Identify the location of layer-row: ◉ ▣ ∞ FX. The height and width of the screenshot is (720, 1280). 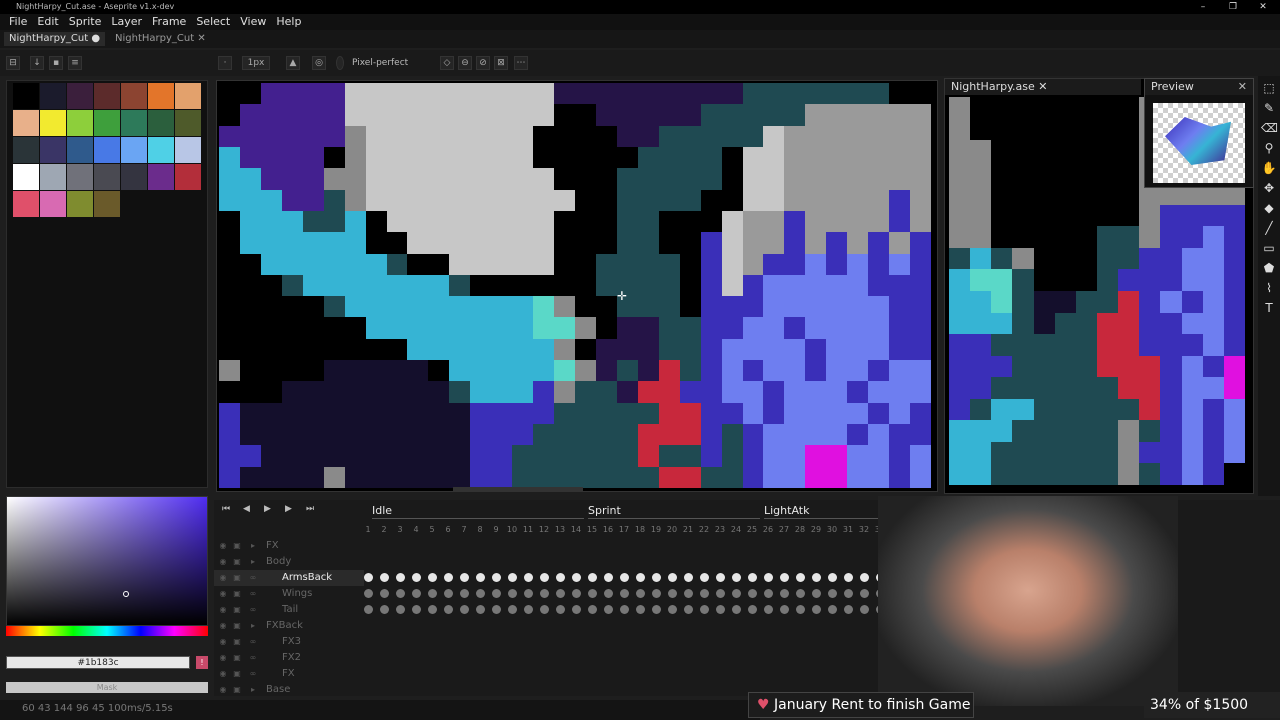
(289, 674).